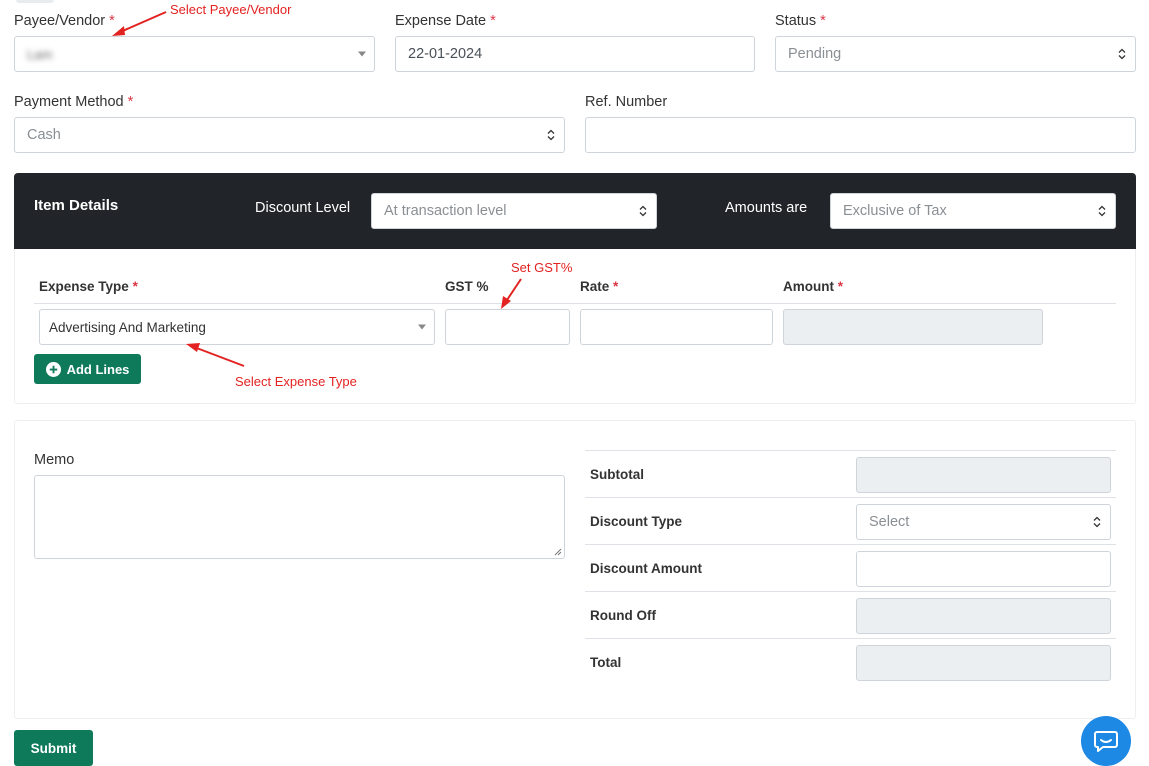  Describe the element at coordinates (64, 21) in the screenshot. I see `payee-label: Payee/Vendor *` at that location.